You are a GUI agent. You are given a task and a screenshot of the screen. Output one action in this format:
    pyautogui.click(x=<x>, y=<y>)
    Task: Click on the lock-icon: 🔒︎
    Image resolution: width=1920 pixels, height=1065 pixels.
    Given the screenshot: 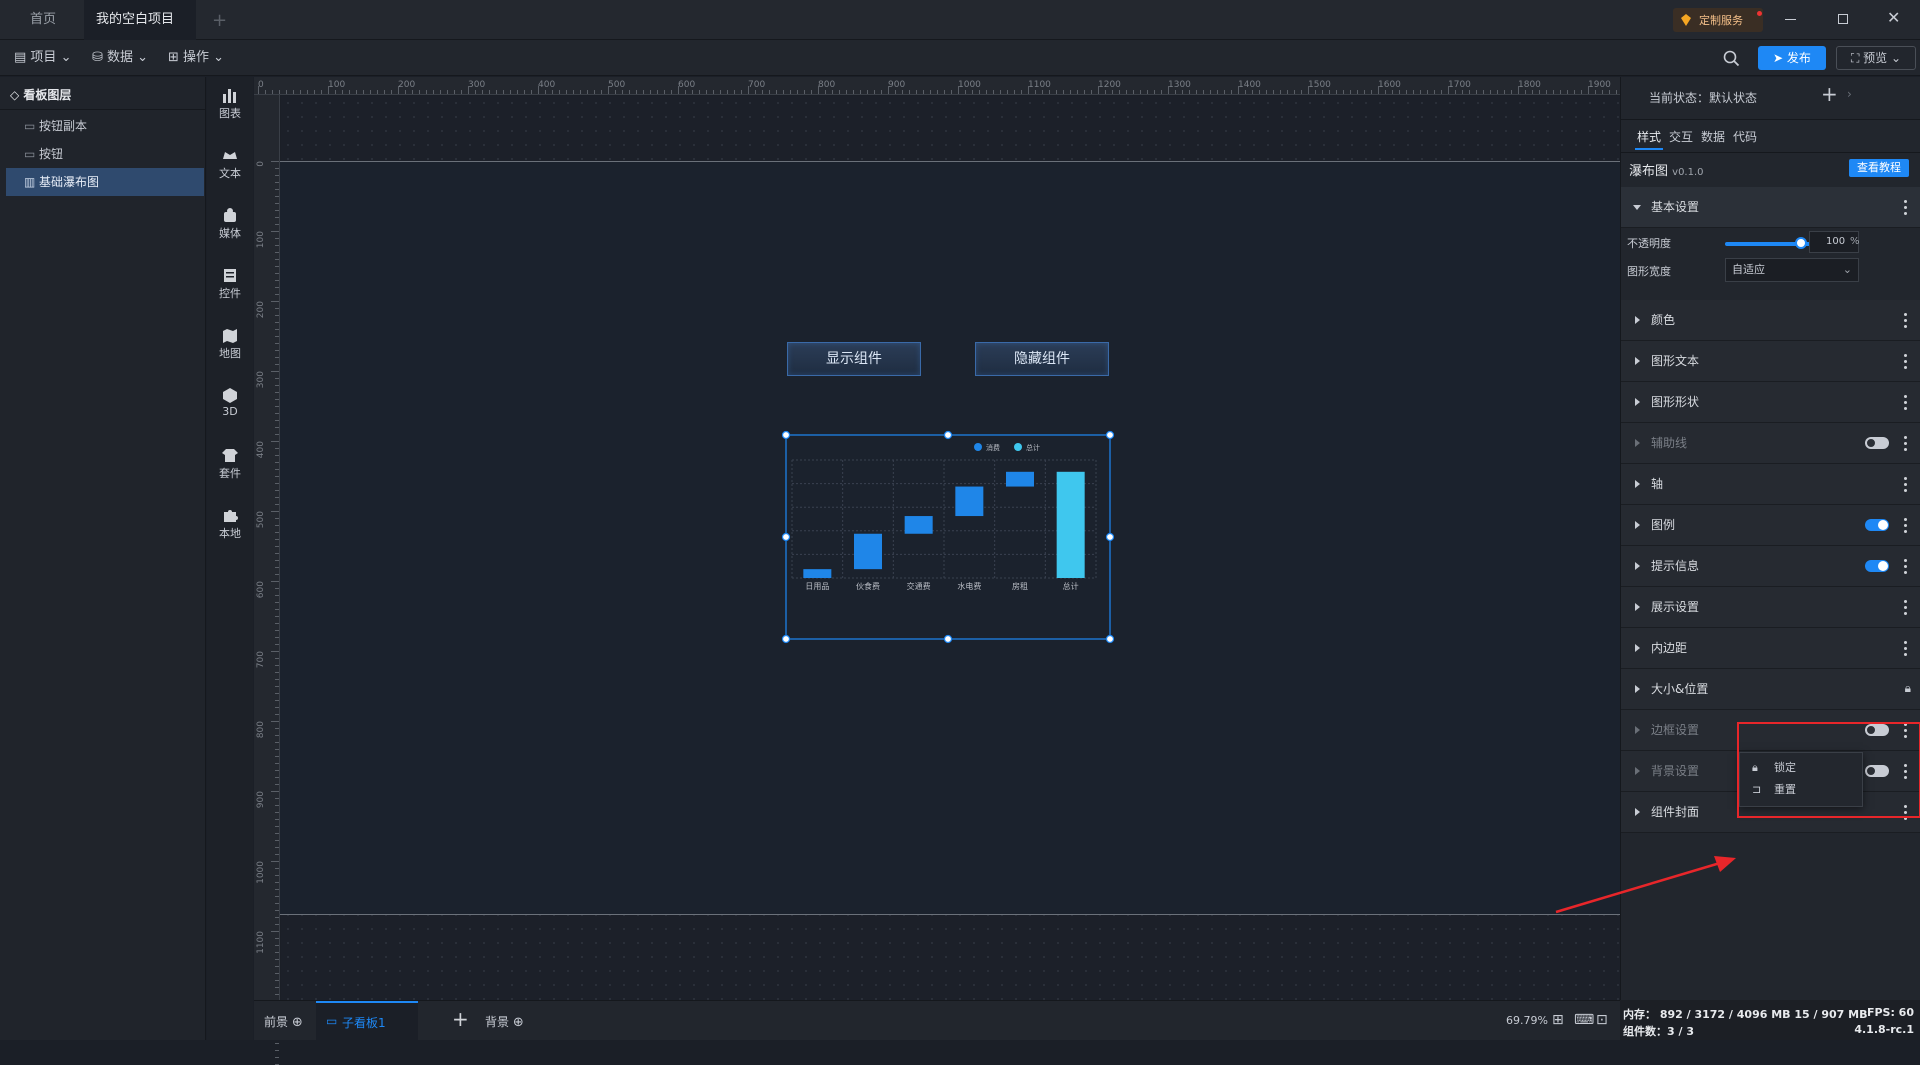 What is the action you would take?
    pyautogui.click(x=1908, y=688)
    